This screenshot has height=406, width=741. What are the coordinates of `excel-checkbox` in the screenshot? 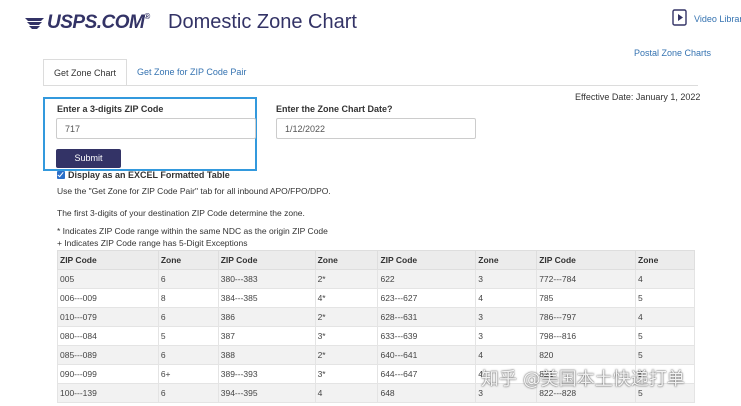 It's located at (61, 175).